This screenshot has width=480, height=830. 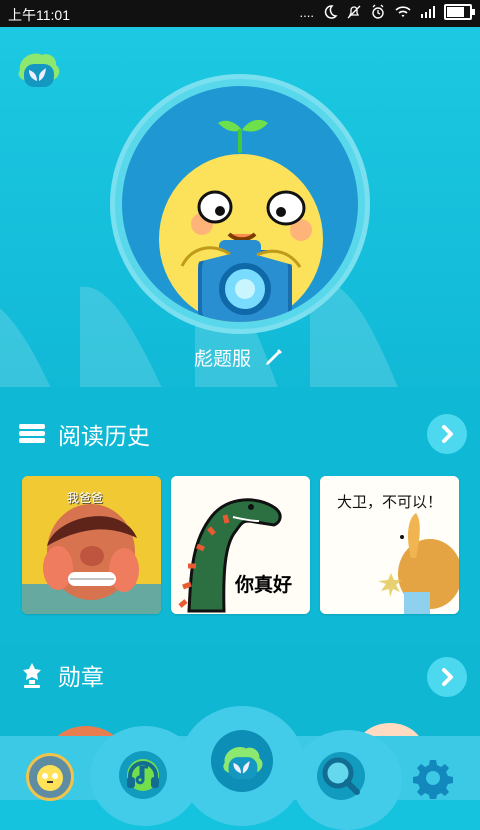 What do you see at coordinates (81, 678) in the screenshot?
I see `medals-title: 勋章` at bounding box center [81, 678].